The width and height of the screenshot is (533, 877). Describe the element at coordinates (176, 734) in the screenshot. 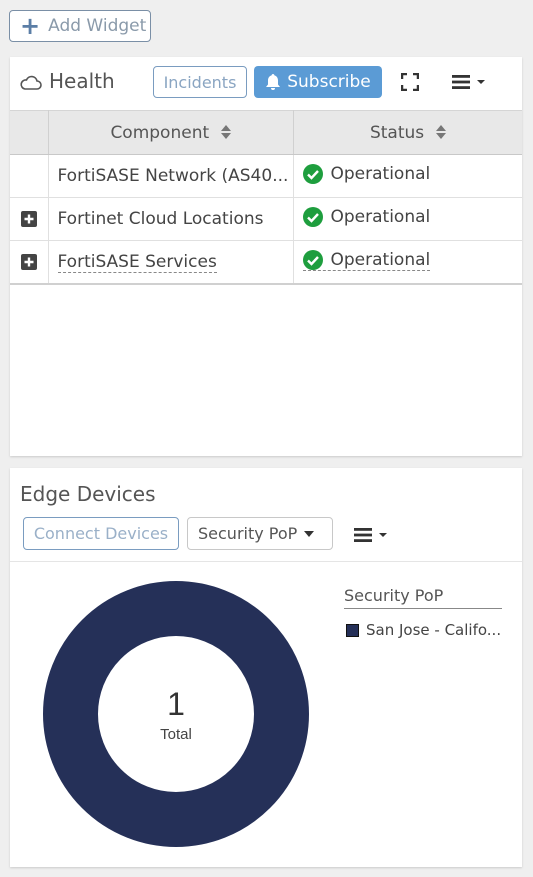

I see `donut-total-label: Total` at that location.